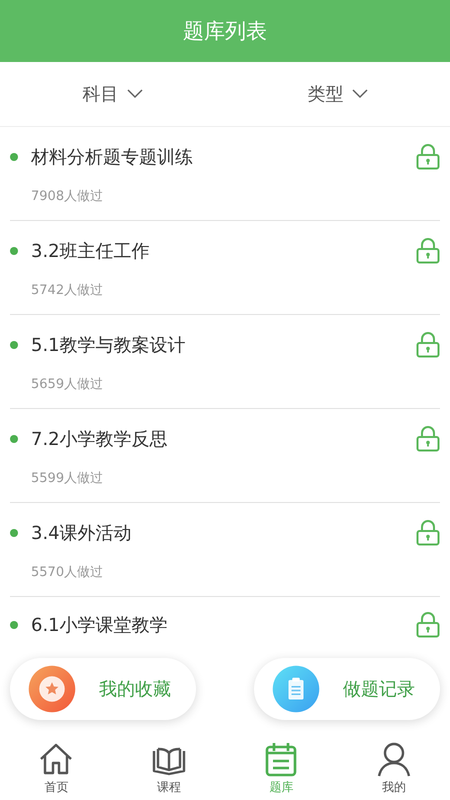  I want to click on item-title: 7.2小学教学反思, so click(100, 439).